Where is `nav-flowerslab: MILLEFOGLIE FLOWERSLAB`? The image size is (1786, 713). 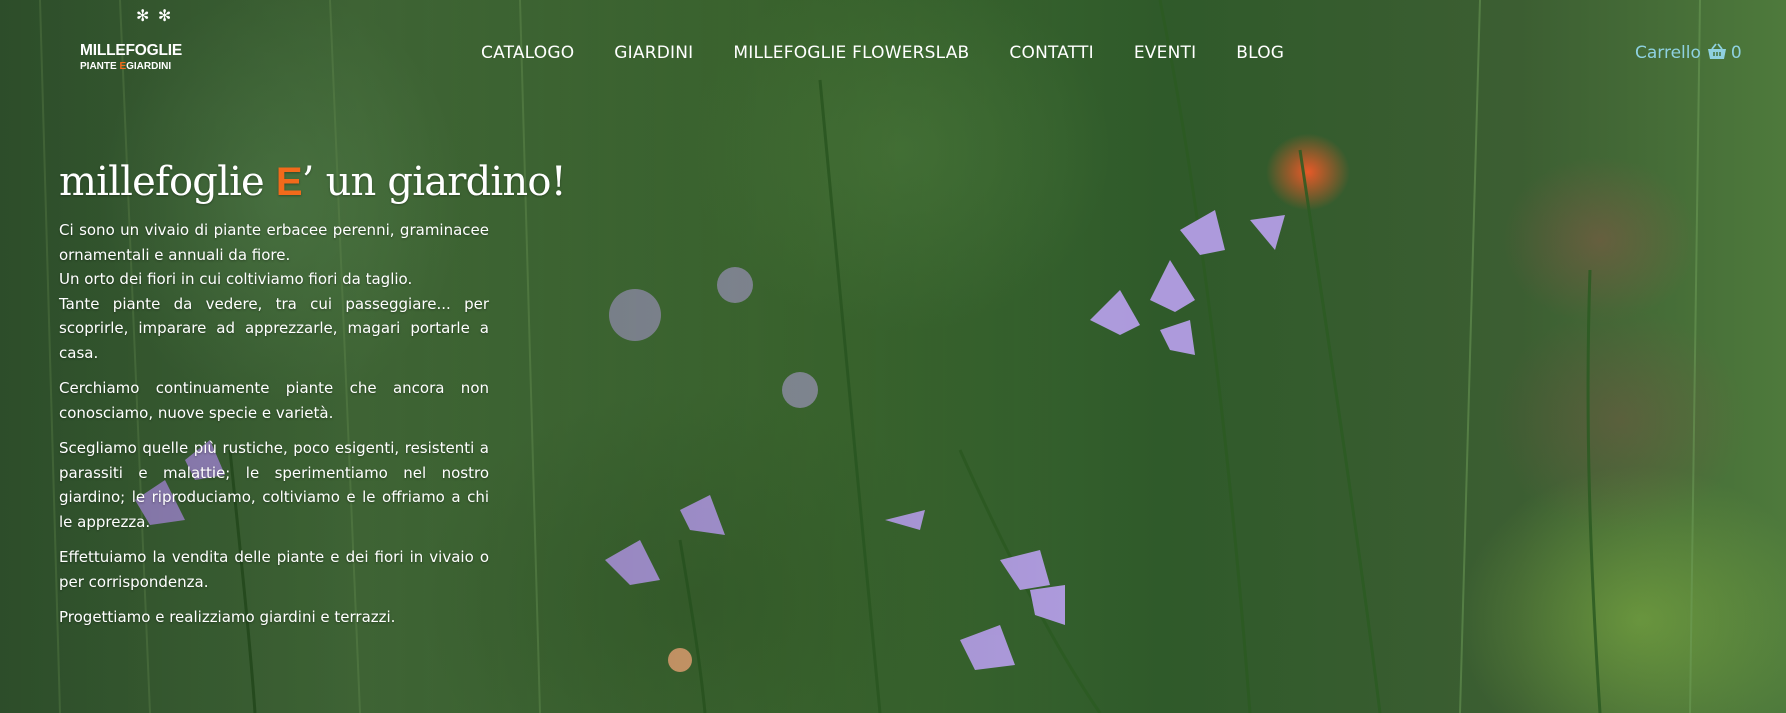 nav-flowerslab: MILLEFOGLIE FLOWERSLAB is located at coordinates (851, 53).